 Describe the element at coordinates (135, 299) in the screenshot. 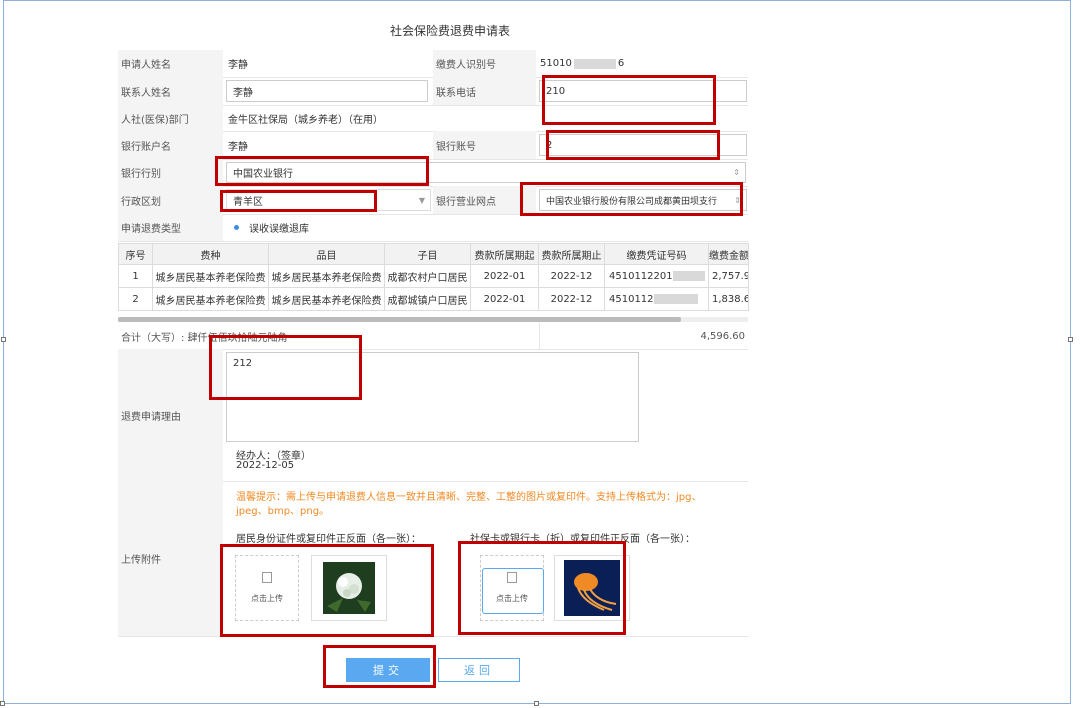

I see `row-no: 2` at that location.